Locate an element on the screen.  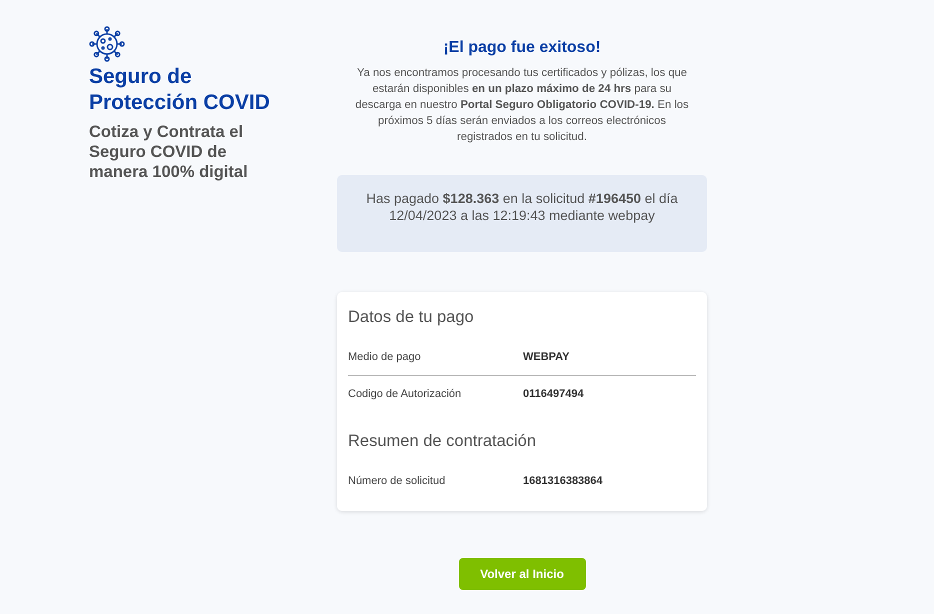
success-message: Ya nos encontramos procesando tus certificados y pólizas, los que estarán disponibles en un plazo máximo de 24 hrs para su descarga en nuestro Portal Seguro Obligatorio COVID-19. En los próximos 5 días serán enviados a los correos electrónicos registrados en tu solicitud. is located at coordinates (522, 105).